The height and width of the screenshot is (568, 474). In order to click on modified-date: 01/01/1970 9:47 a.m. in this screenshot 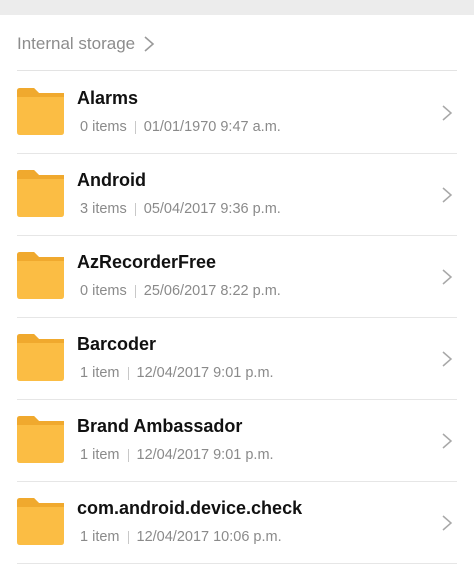, I will do `click(212, 127)`.